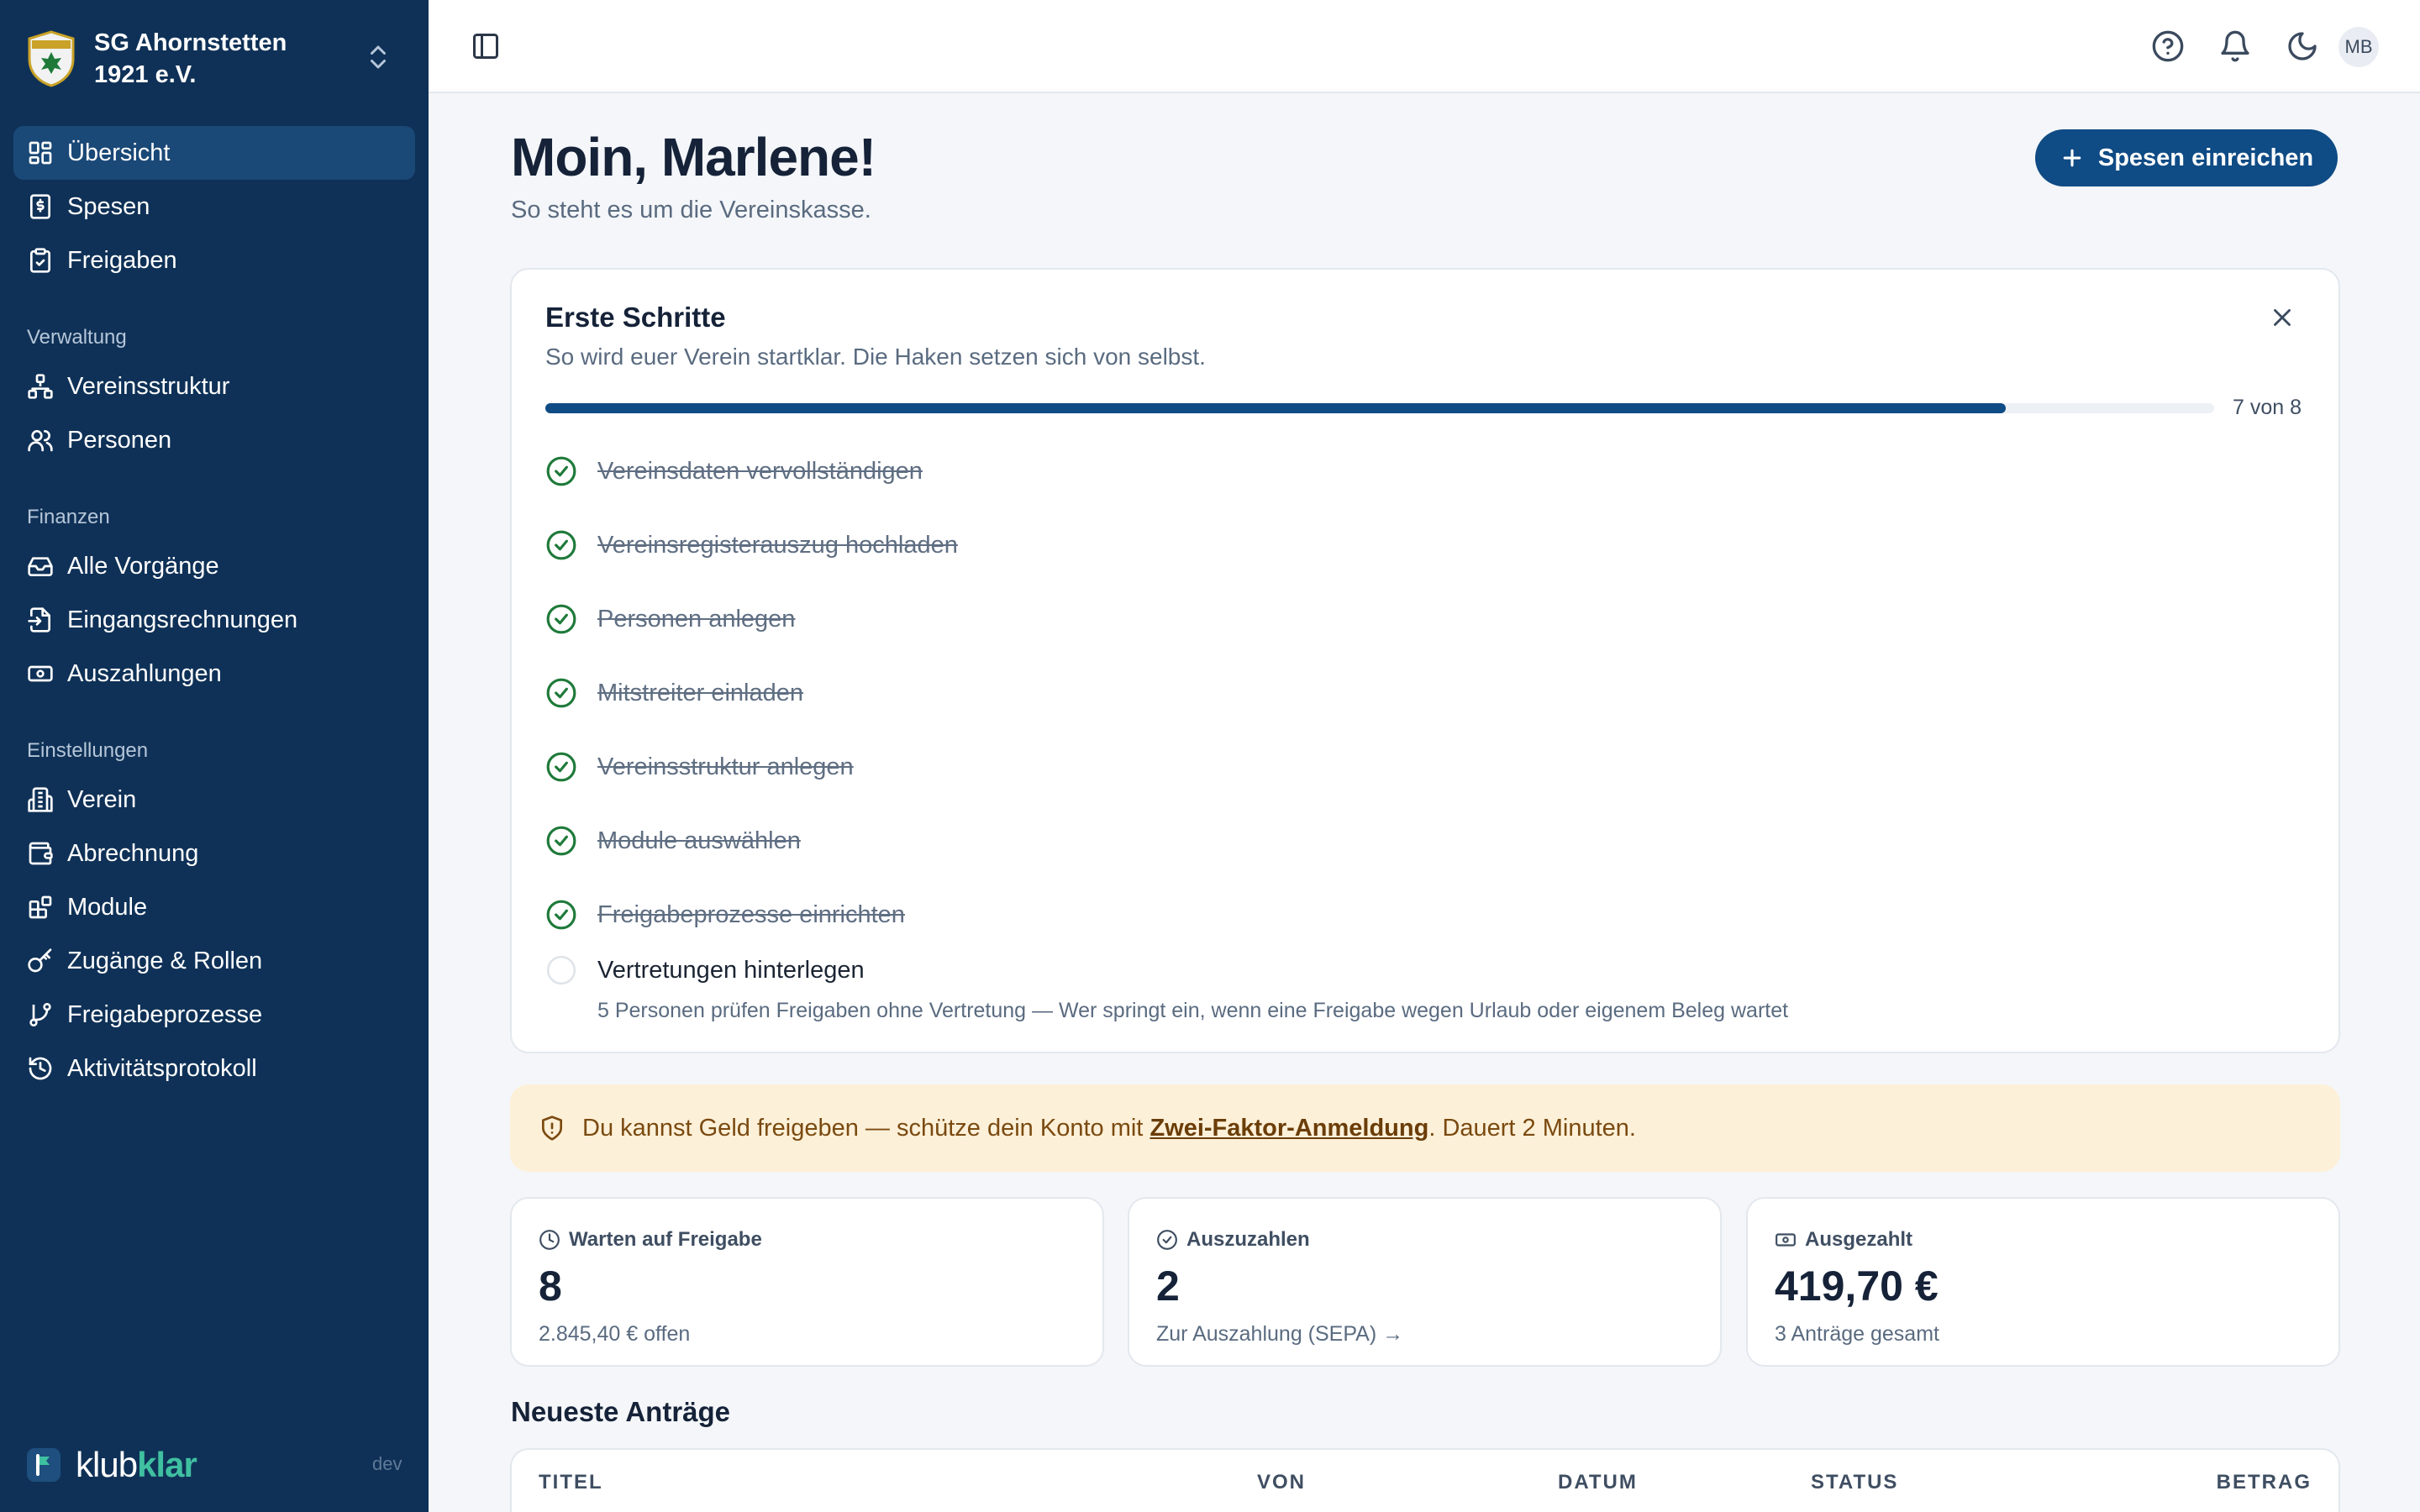  Describe the element at coordinates (1425, 1480) in the screenshot. I see `recent-requests-table: TITEL VON DATUM STATUS BETRAG` at that location.